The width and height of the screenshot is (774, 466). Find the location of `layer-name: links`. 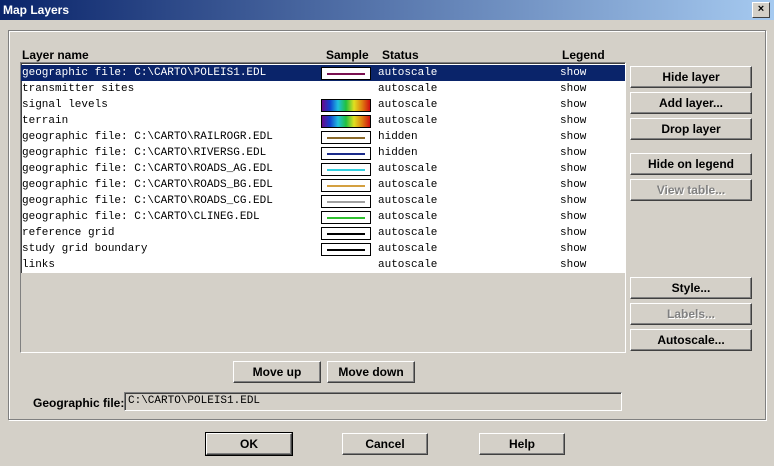

layer-name: links is located at coordinates (39, 265).